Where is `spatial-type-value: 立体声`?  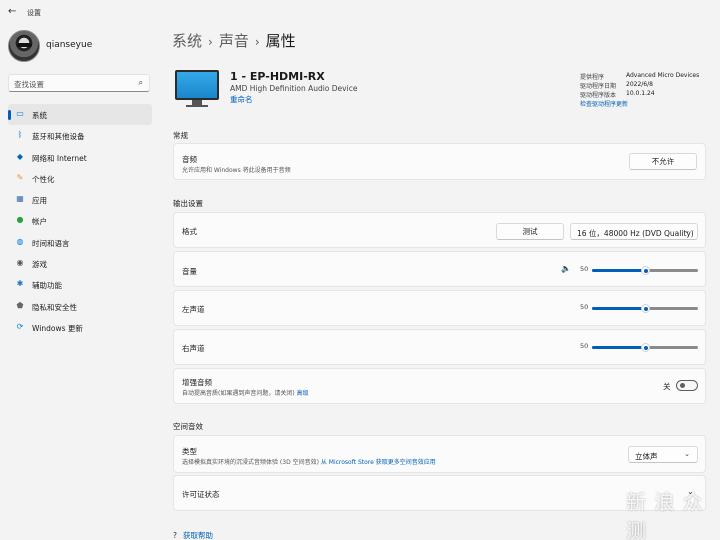
spatial-type-value: 立体声 is located at coordinates (646, 456).